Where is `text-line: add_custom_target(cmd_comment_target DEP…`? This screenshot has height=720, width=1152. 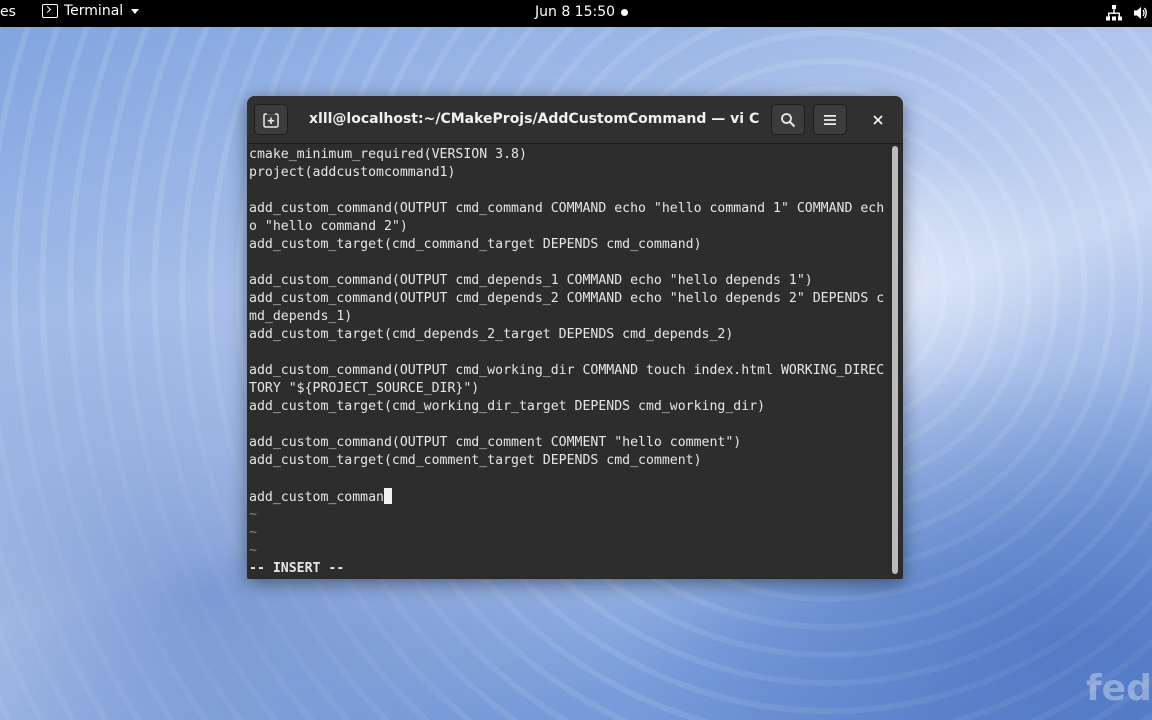 text-line: add_custom_target(cmd_comment_target DEP… is located at coordinates (475, 460).